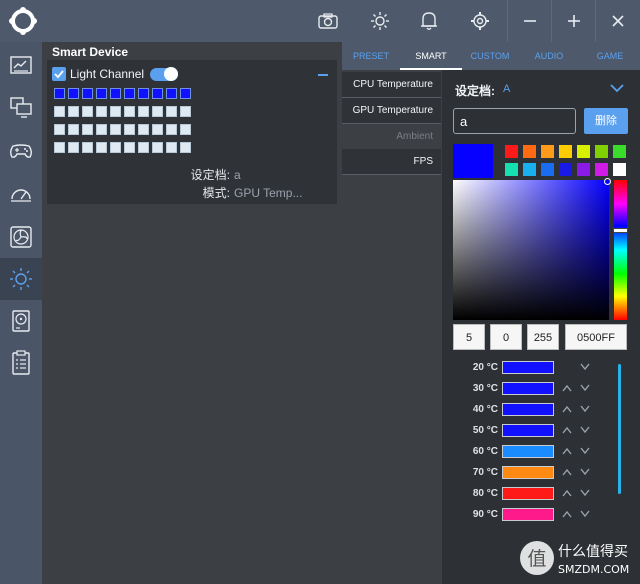 The image size is (640, 584). Describe the element at coordinates (21, 237) in the screenshot. I see `nav-fan` at that location.